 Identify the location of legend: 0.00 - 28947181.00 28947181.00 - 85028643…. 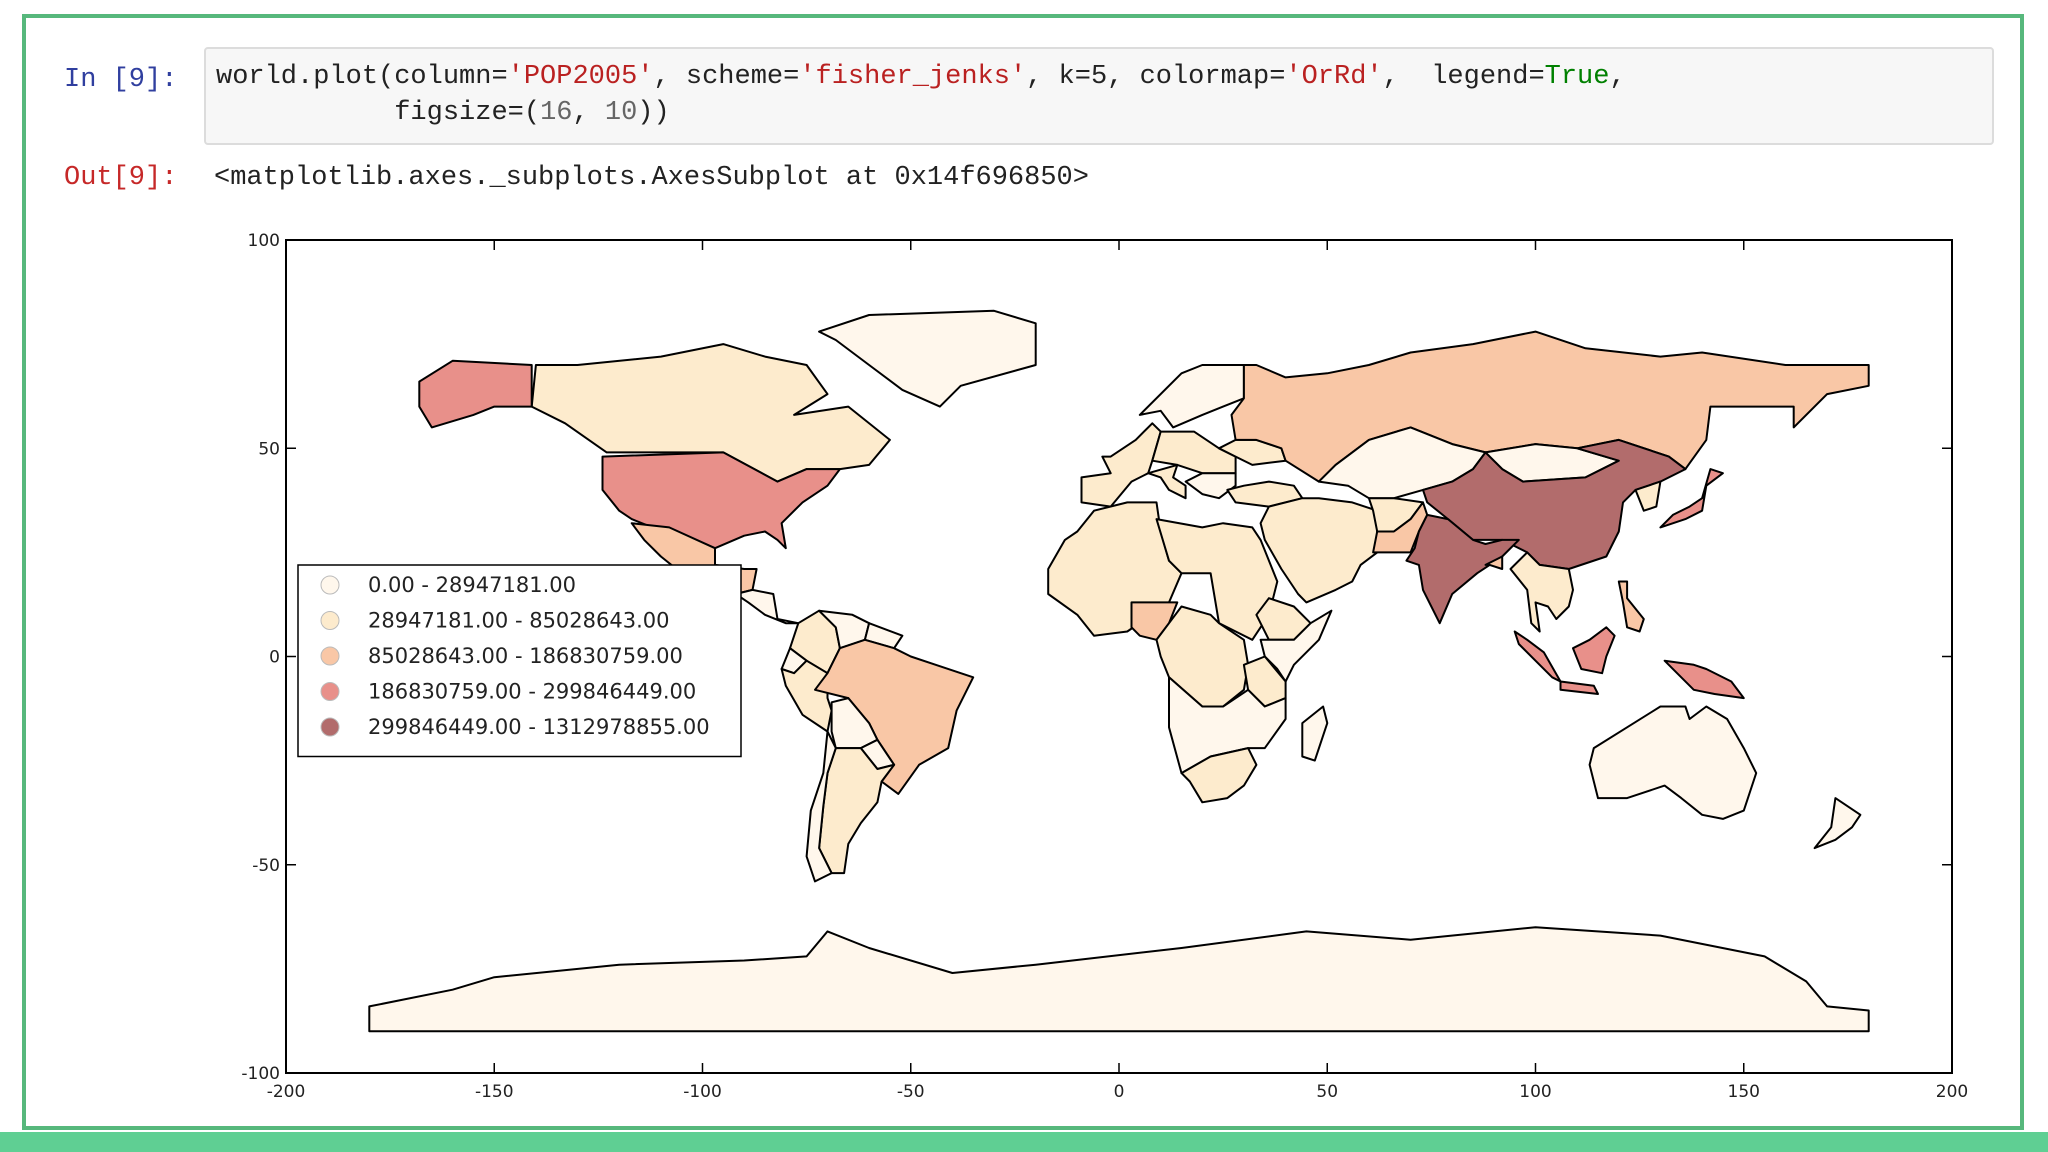
(519, 661).